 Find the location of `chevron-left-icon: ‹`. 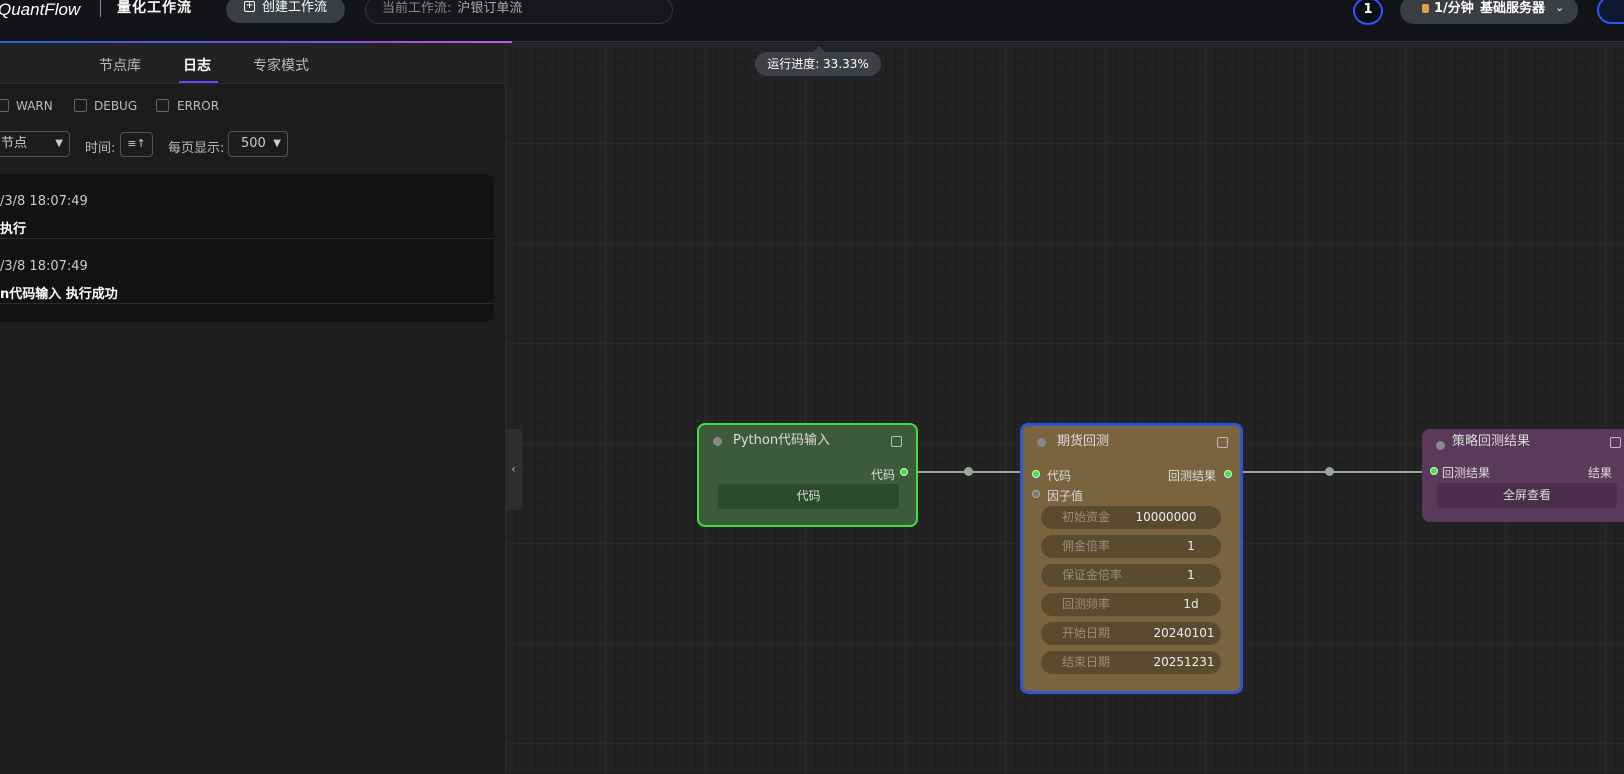

chevron-left-icon: ‹ is located at coordinates (513, 469).